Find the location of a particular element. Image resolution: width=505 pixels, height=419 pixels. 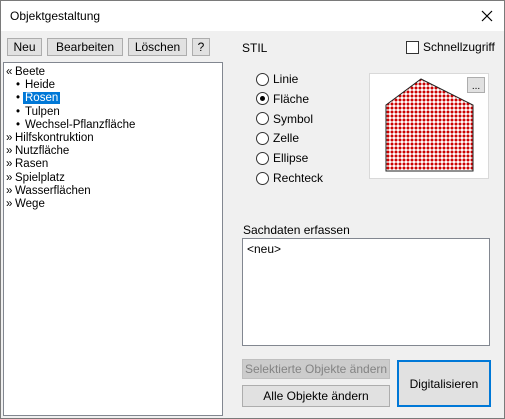

delete-button: Löschen is located at coordinates (157, 47).